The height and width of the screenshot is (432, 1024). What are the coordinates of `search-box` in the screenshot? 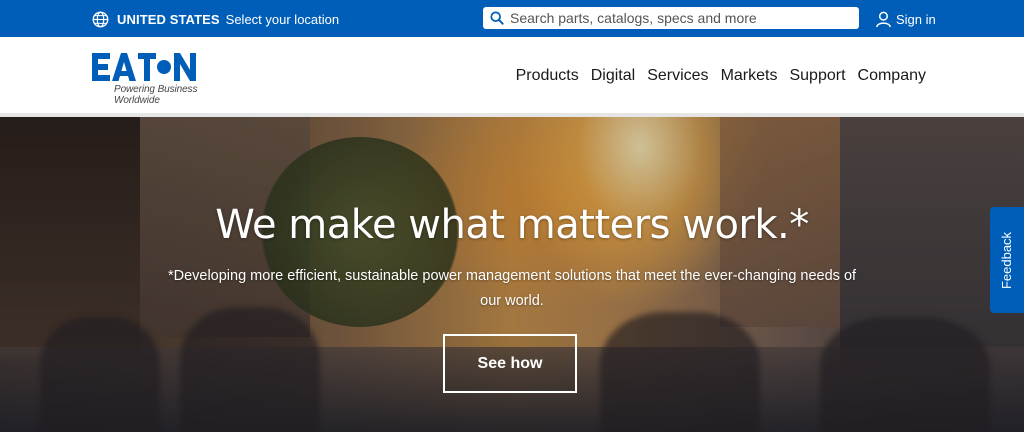 It's located at (671, 18).